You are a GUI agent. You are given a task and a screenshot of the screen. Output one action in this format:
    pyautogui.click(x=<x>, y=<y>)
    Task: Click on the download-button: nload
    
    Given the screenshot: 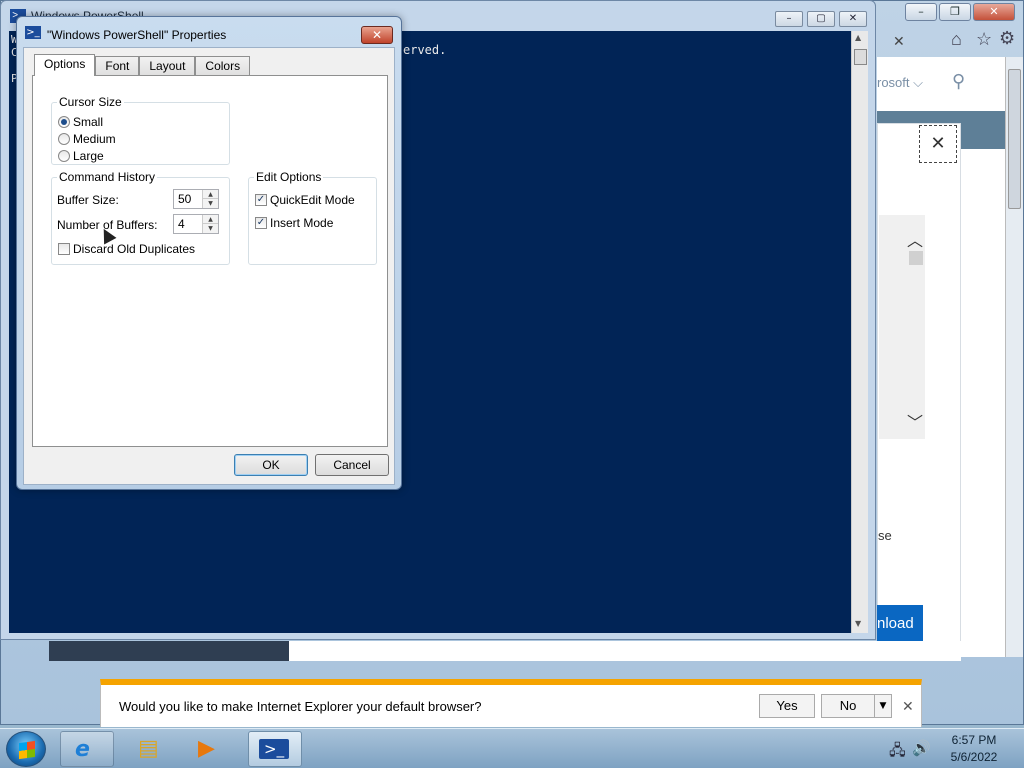 What is the action you would take?
    pyautogui.click(x=900, y=624)
    